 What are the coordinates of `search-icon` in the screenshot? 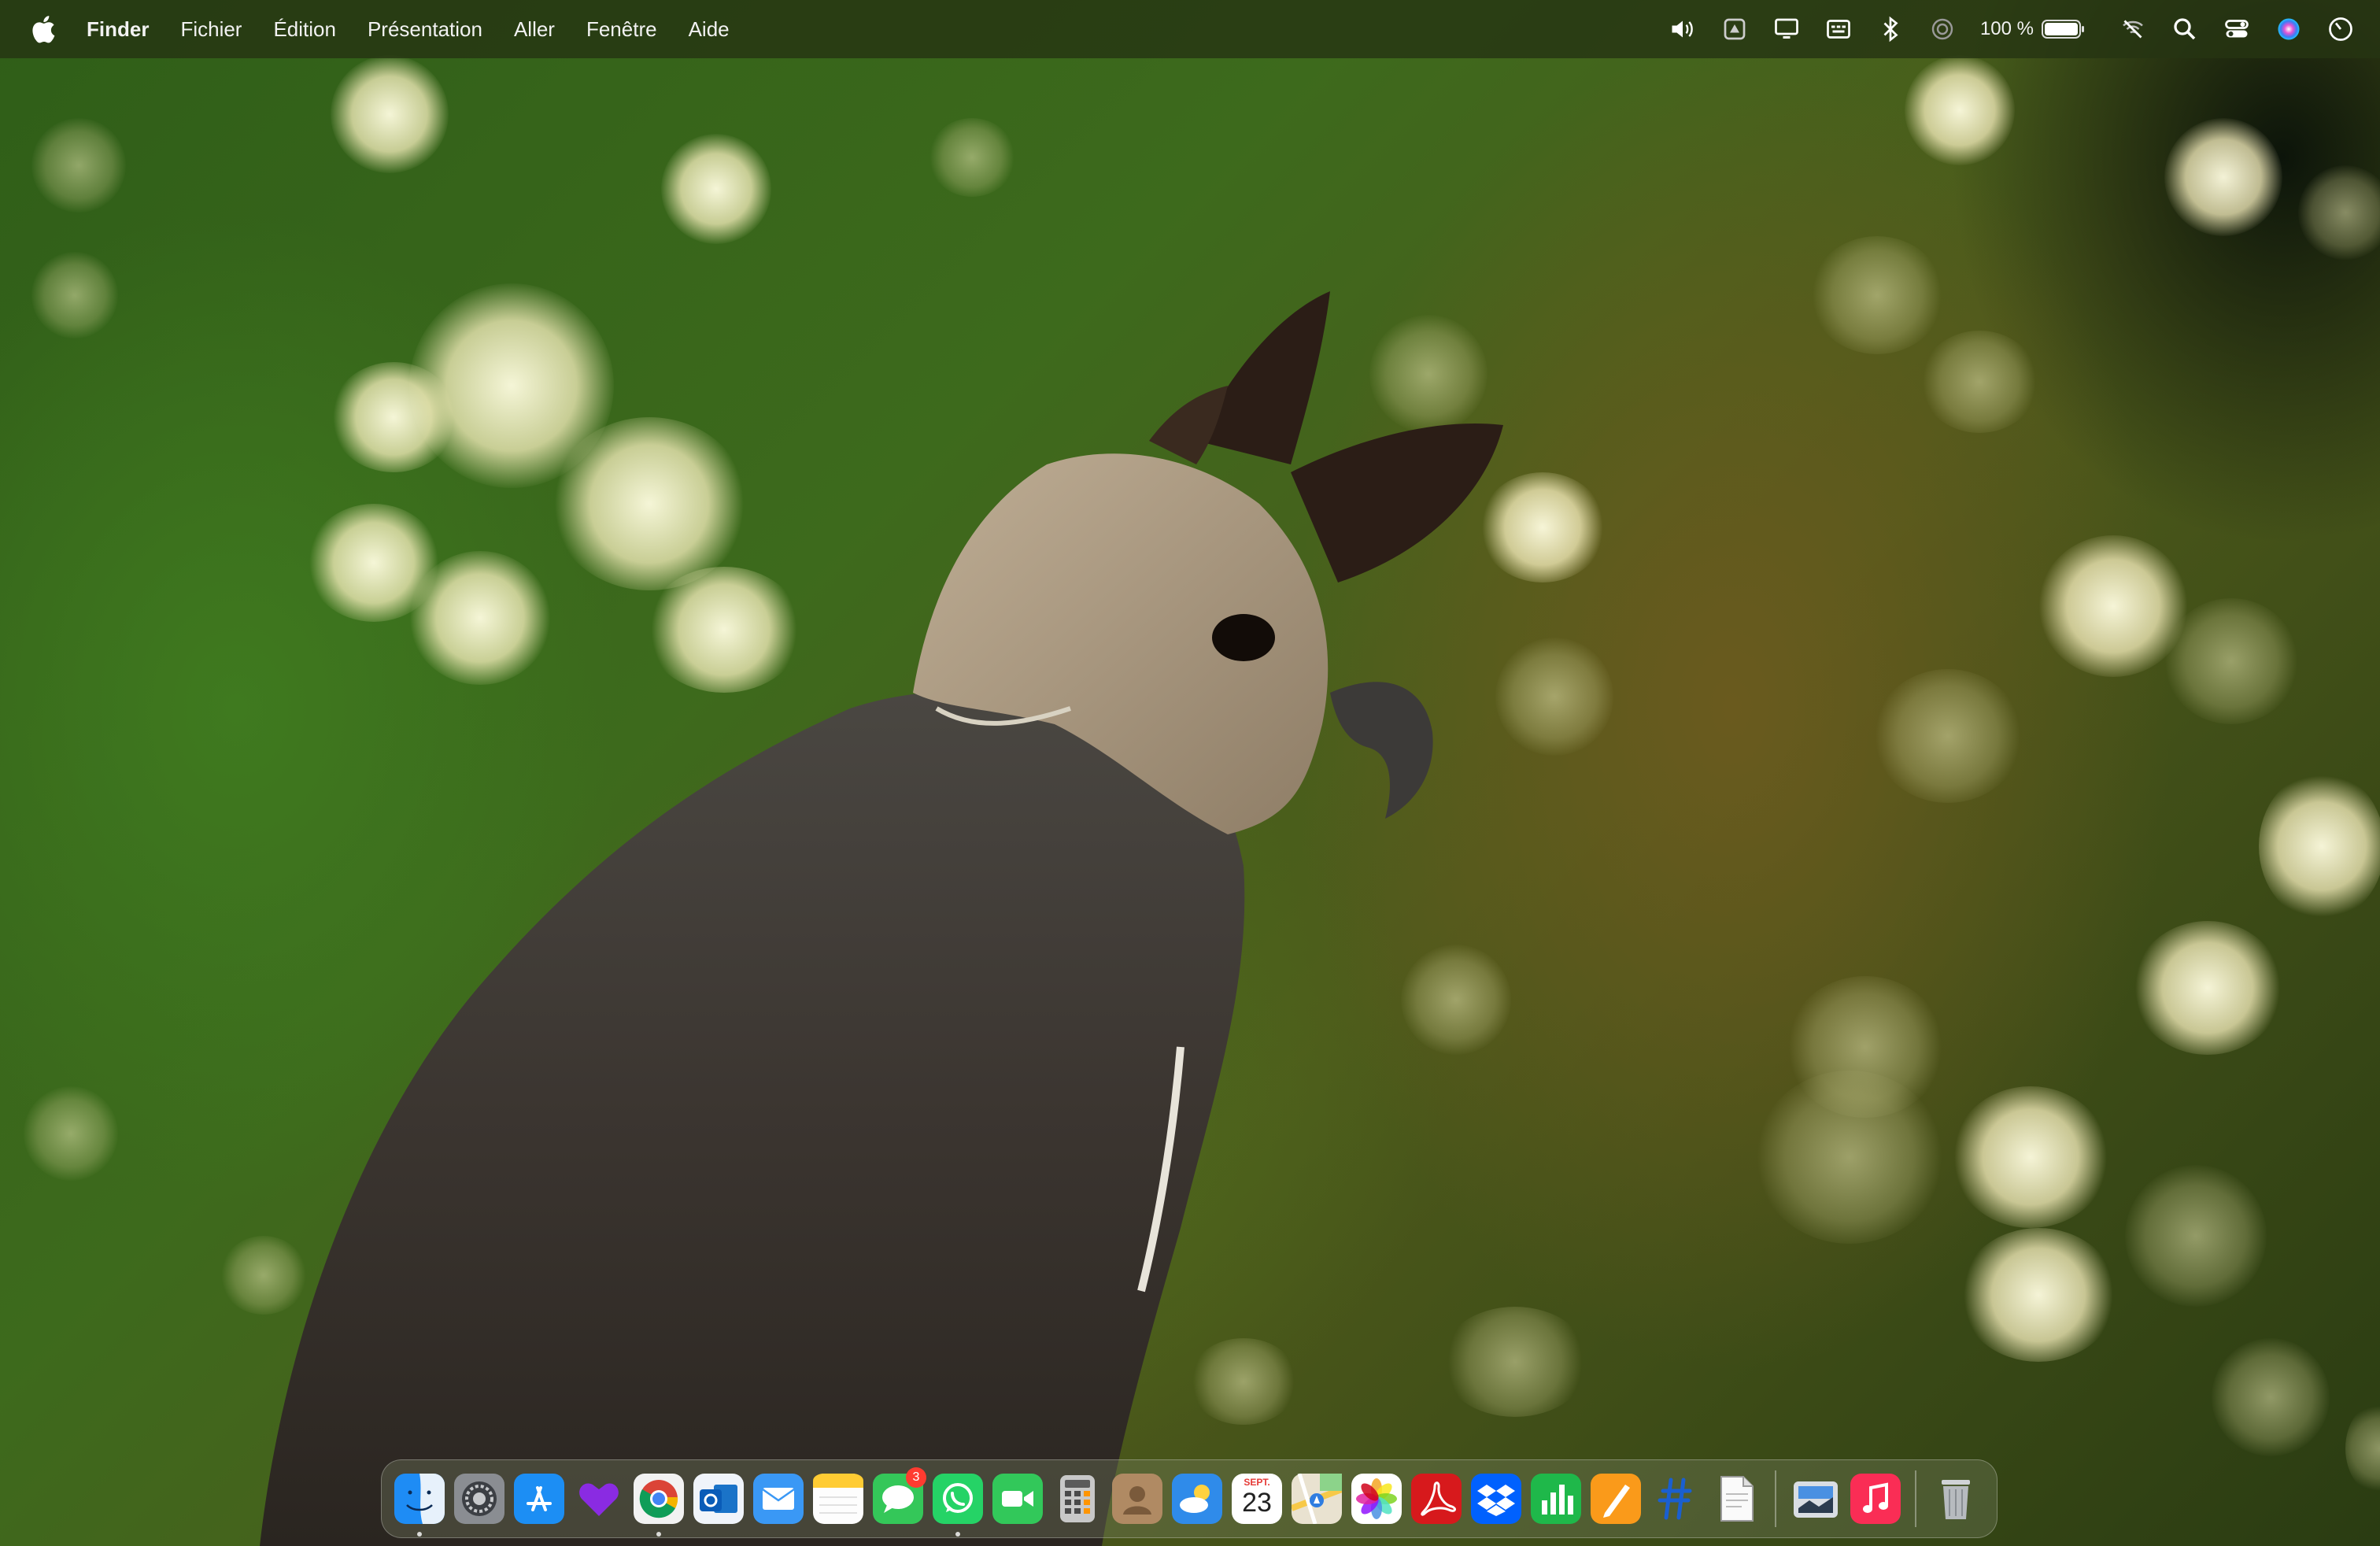 It's located at (2185, 29).